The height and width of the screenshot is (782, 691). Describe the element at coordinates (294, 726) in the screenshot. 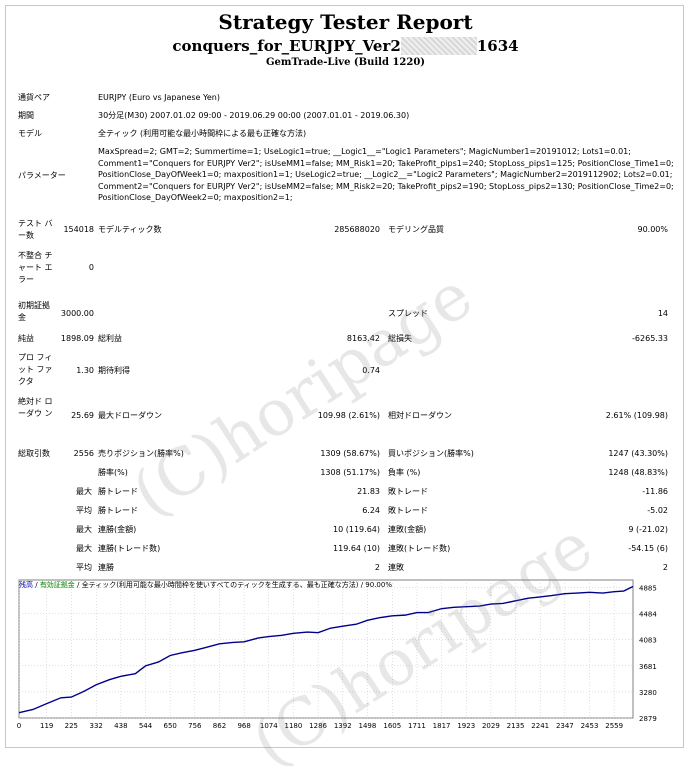

I see `x-tick-label: 1180` at that location.